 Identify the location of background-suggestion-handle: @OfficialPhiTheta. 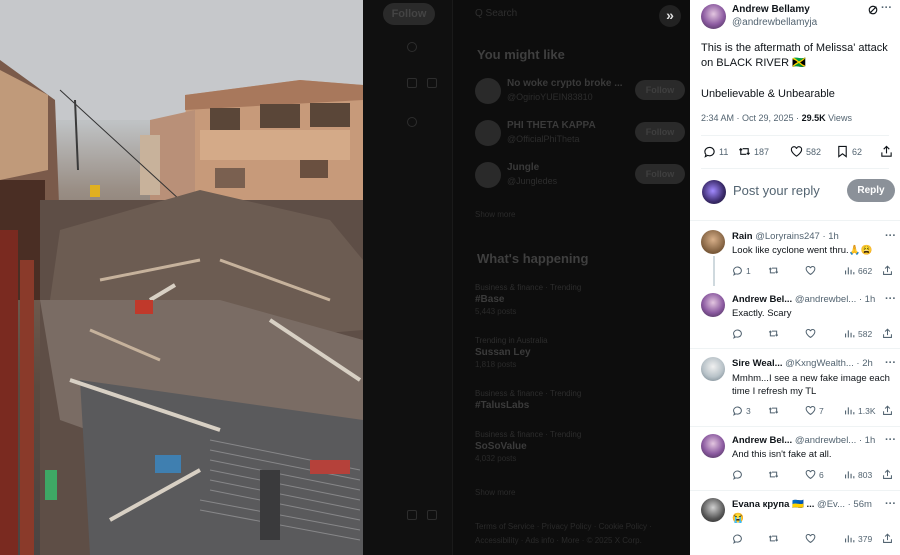
(543, 139).